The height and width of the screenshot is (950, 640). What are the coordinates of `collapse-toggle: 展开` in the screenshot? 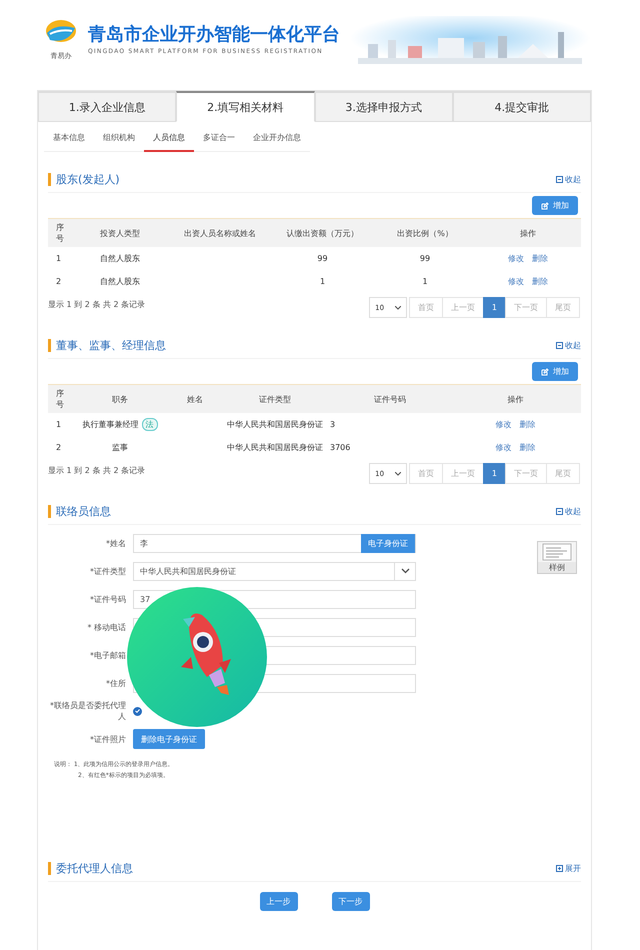 It's located at (568, 868).